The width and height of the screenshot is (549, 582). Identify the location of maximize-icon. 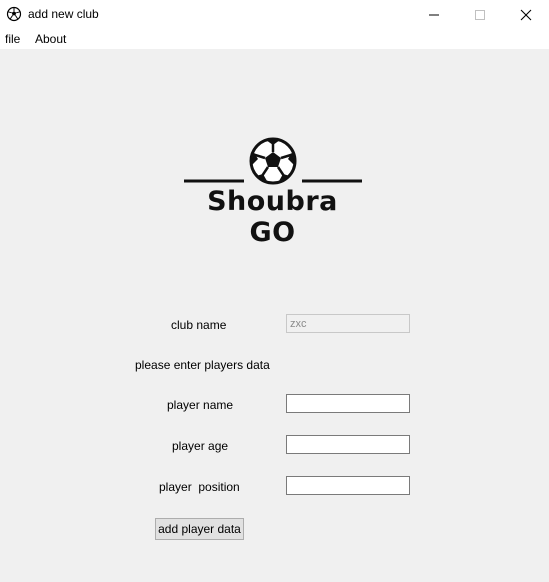
(480, 15).